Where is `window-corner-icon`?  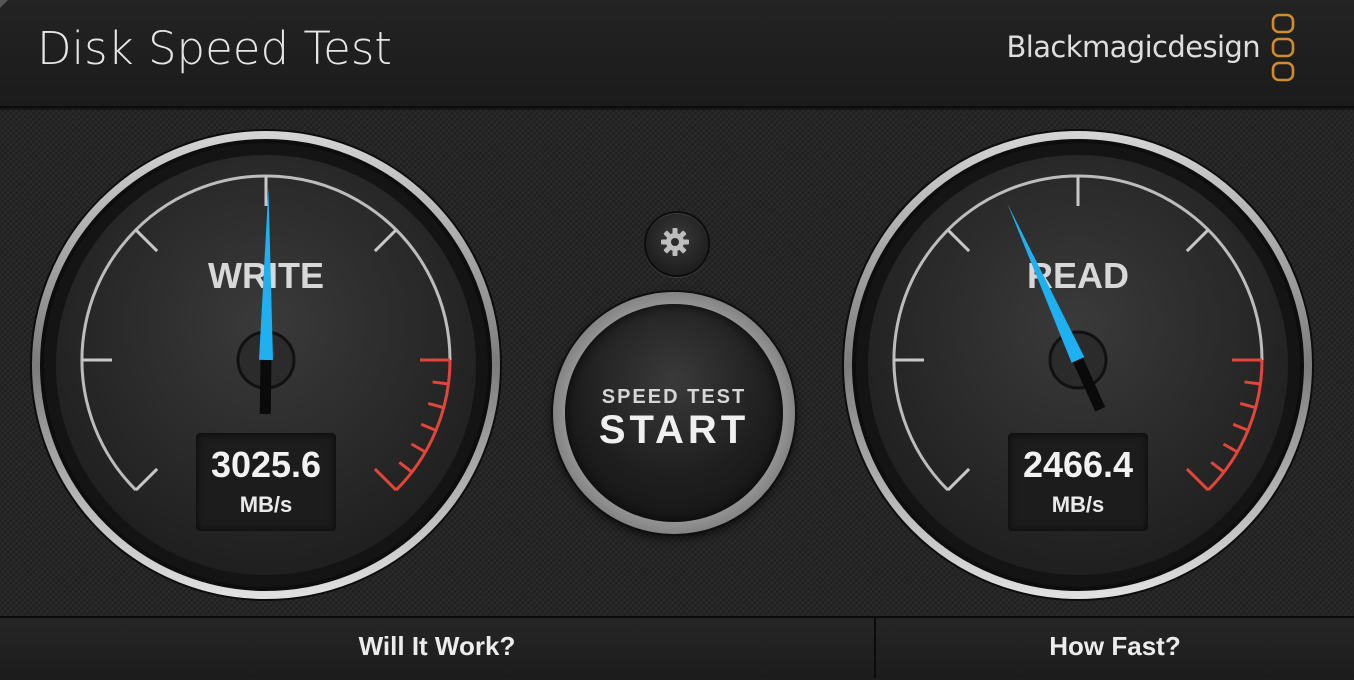
window-corner-icon is located at coordinates (4, 4).